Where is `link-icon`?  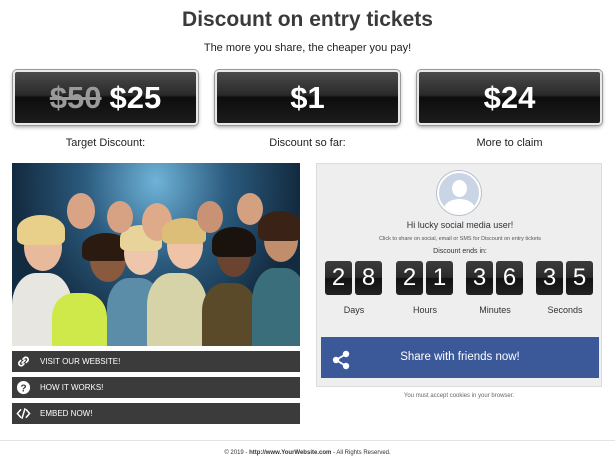 link-icon is located at coordinates (23, 361).